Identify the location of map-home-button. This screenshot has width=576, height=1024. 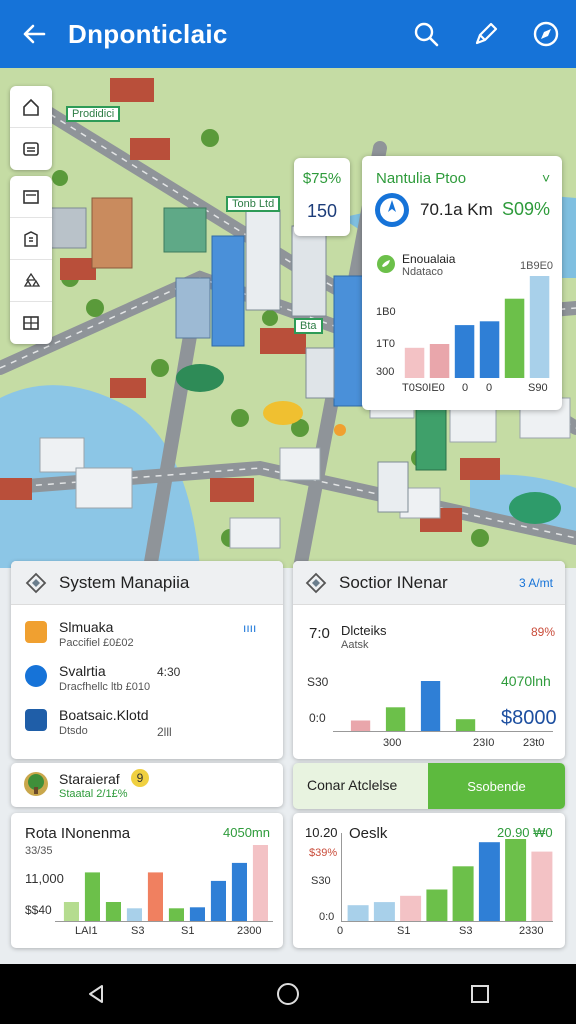
(31, 107).